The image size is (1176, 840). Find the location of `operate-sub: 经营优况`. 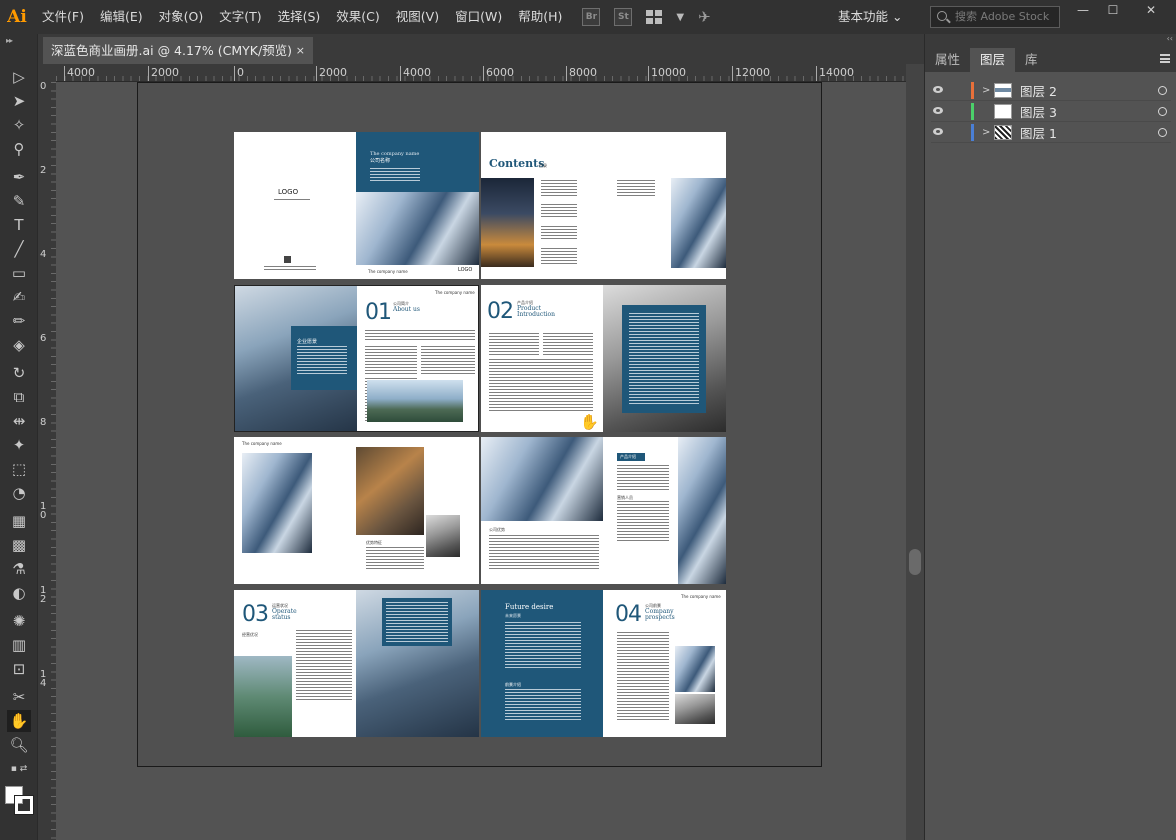

operate-sub: 经营优况 is located at coordinates (250, 634).